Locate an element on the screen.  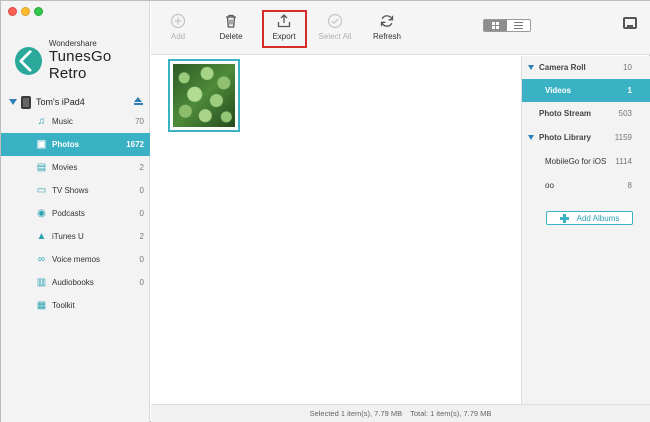
sidebar-item-podcasts: ◉ Podcasts 0 is located at coordinates (75, 213).